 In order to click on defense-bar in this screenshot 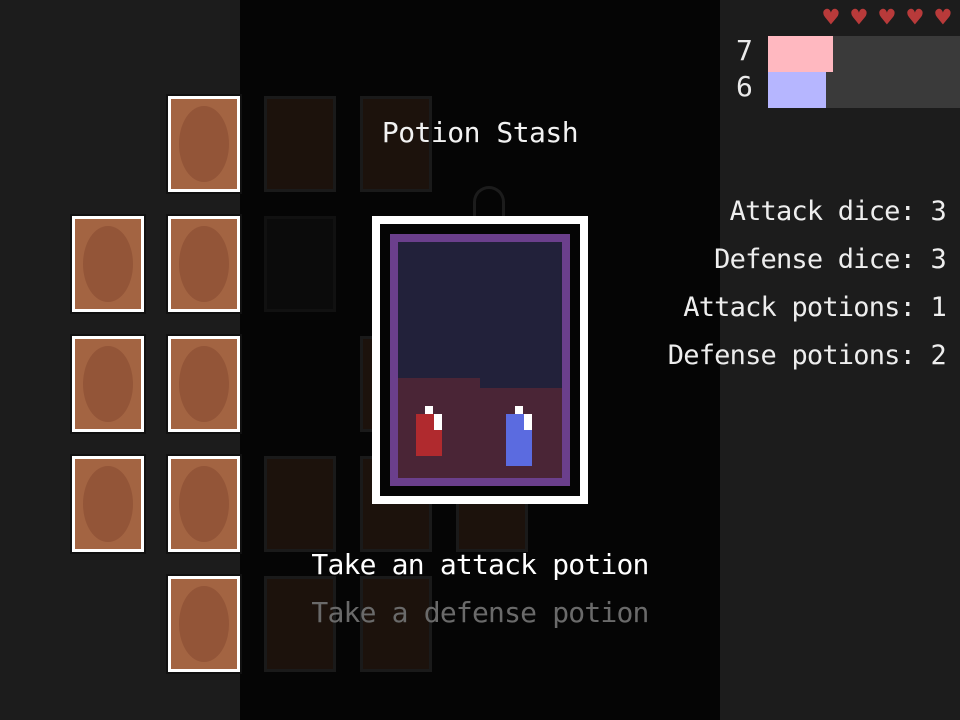, I will do `click(864, 90)`.